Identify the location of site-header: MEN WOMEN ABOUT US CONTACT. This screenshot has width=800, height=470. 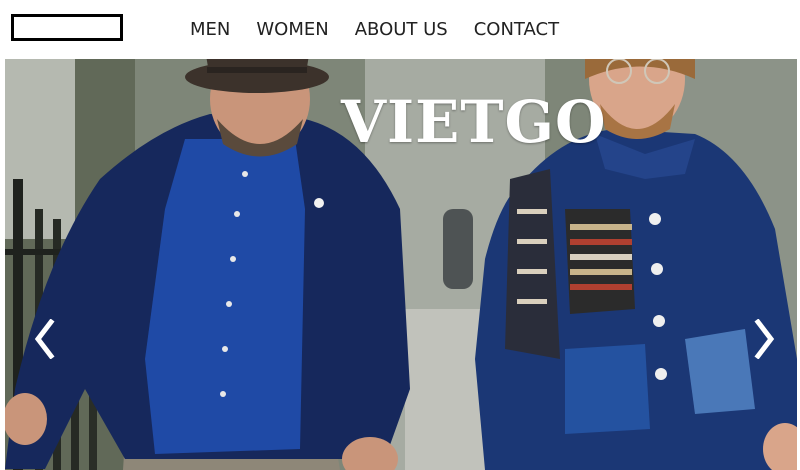
(400, 29).